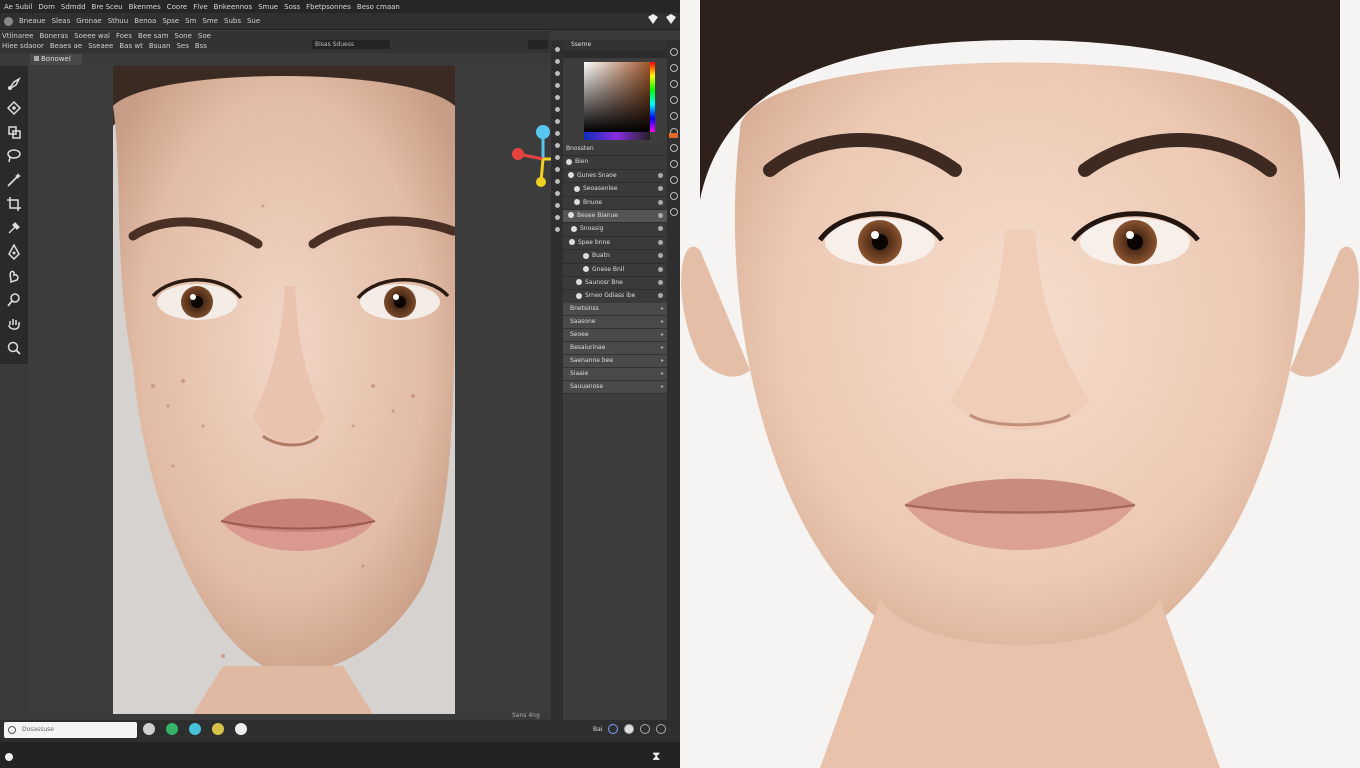  I want to click on smudge-tool-icon, so click(14, 276).